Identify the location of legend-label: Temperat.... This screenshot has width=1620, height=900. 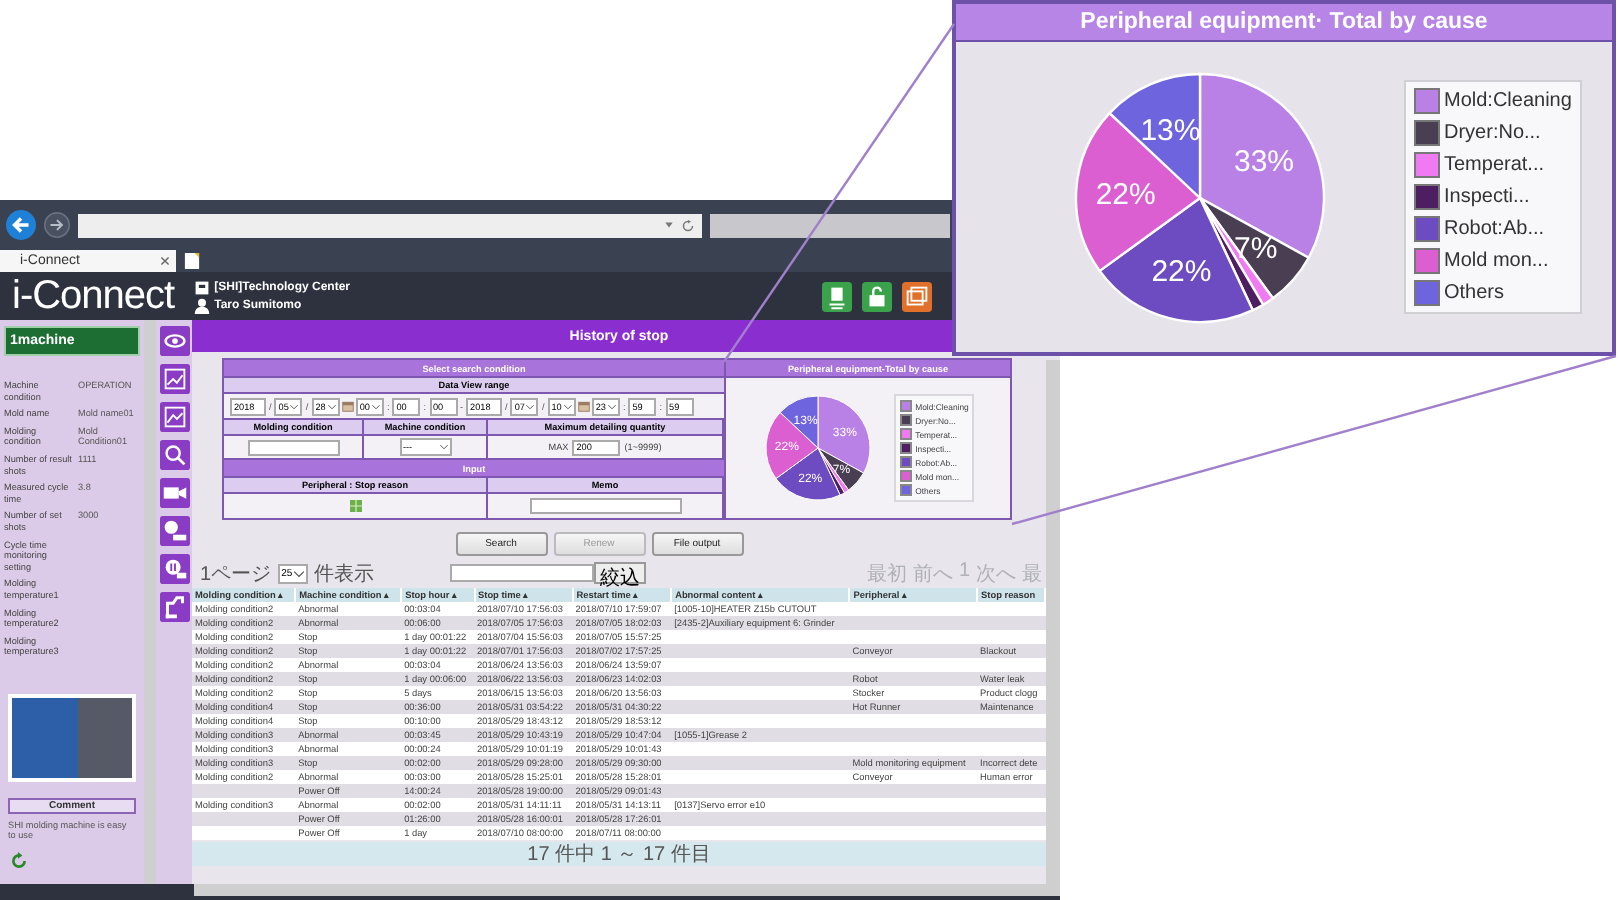
(1494, 165).